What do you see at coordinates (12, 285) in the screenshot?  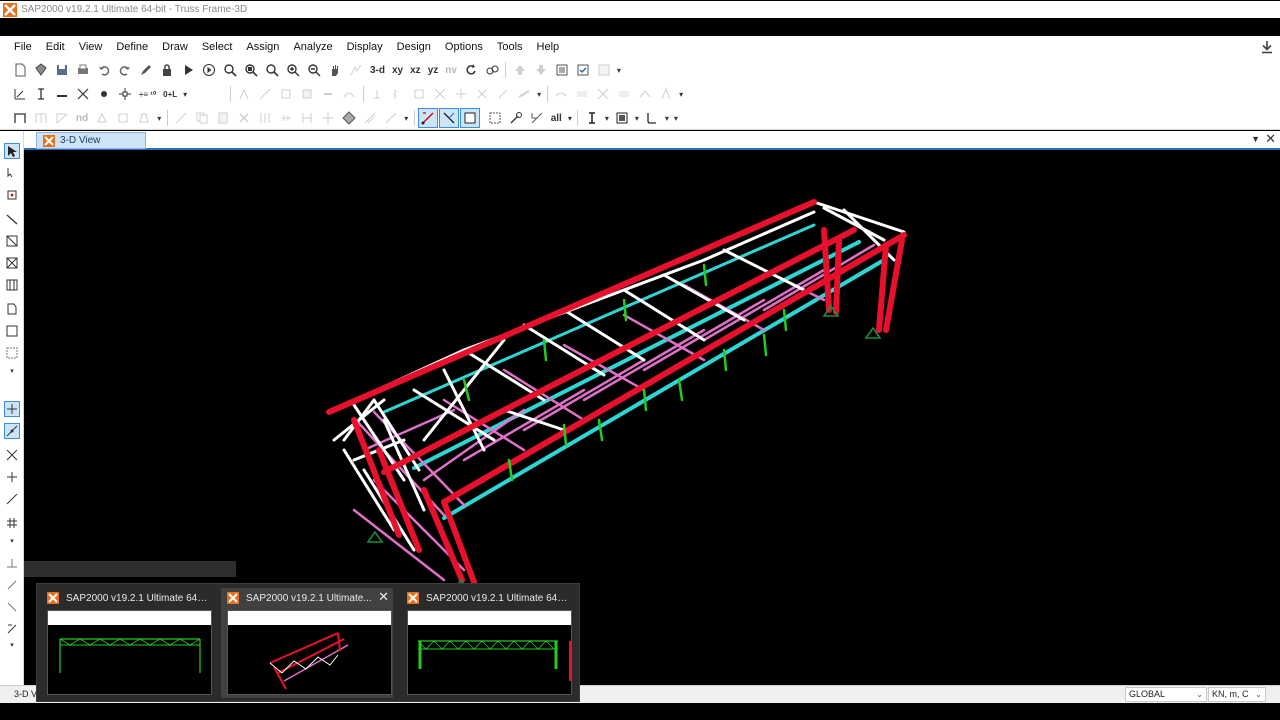 I see `quick-draw-secondary-icon` at bounding box center [12, 285].